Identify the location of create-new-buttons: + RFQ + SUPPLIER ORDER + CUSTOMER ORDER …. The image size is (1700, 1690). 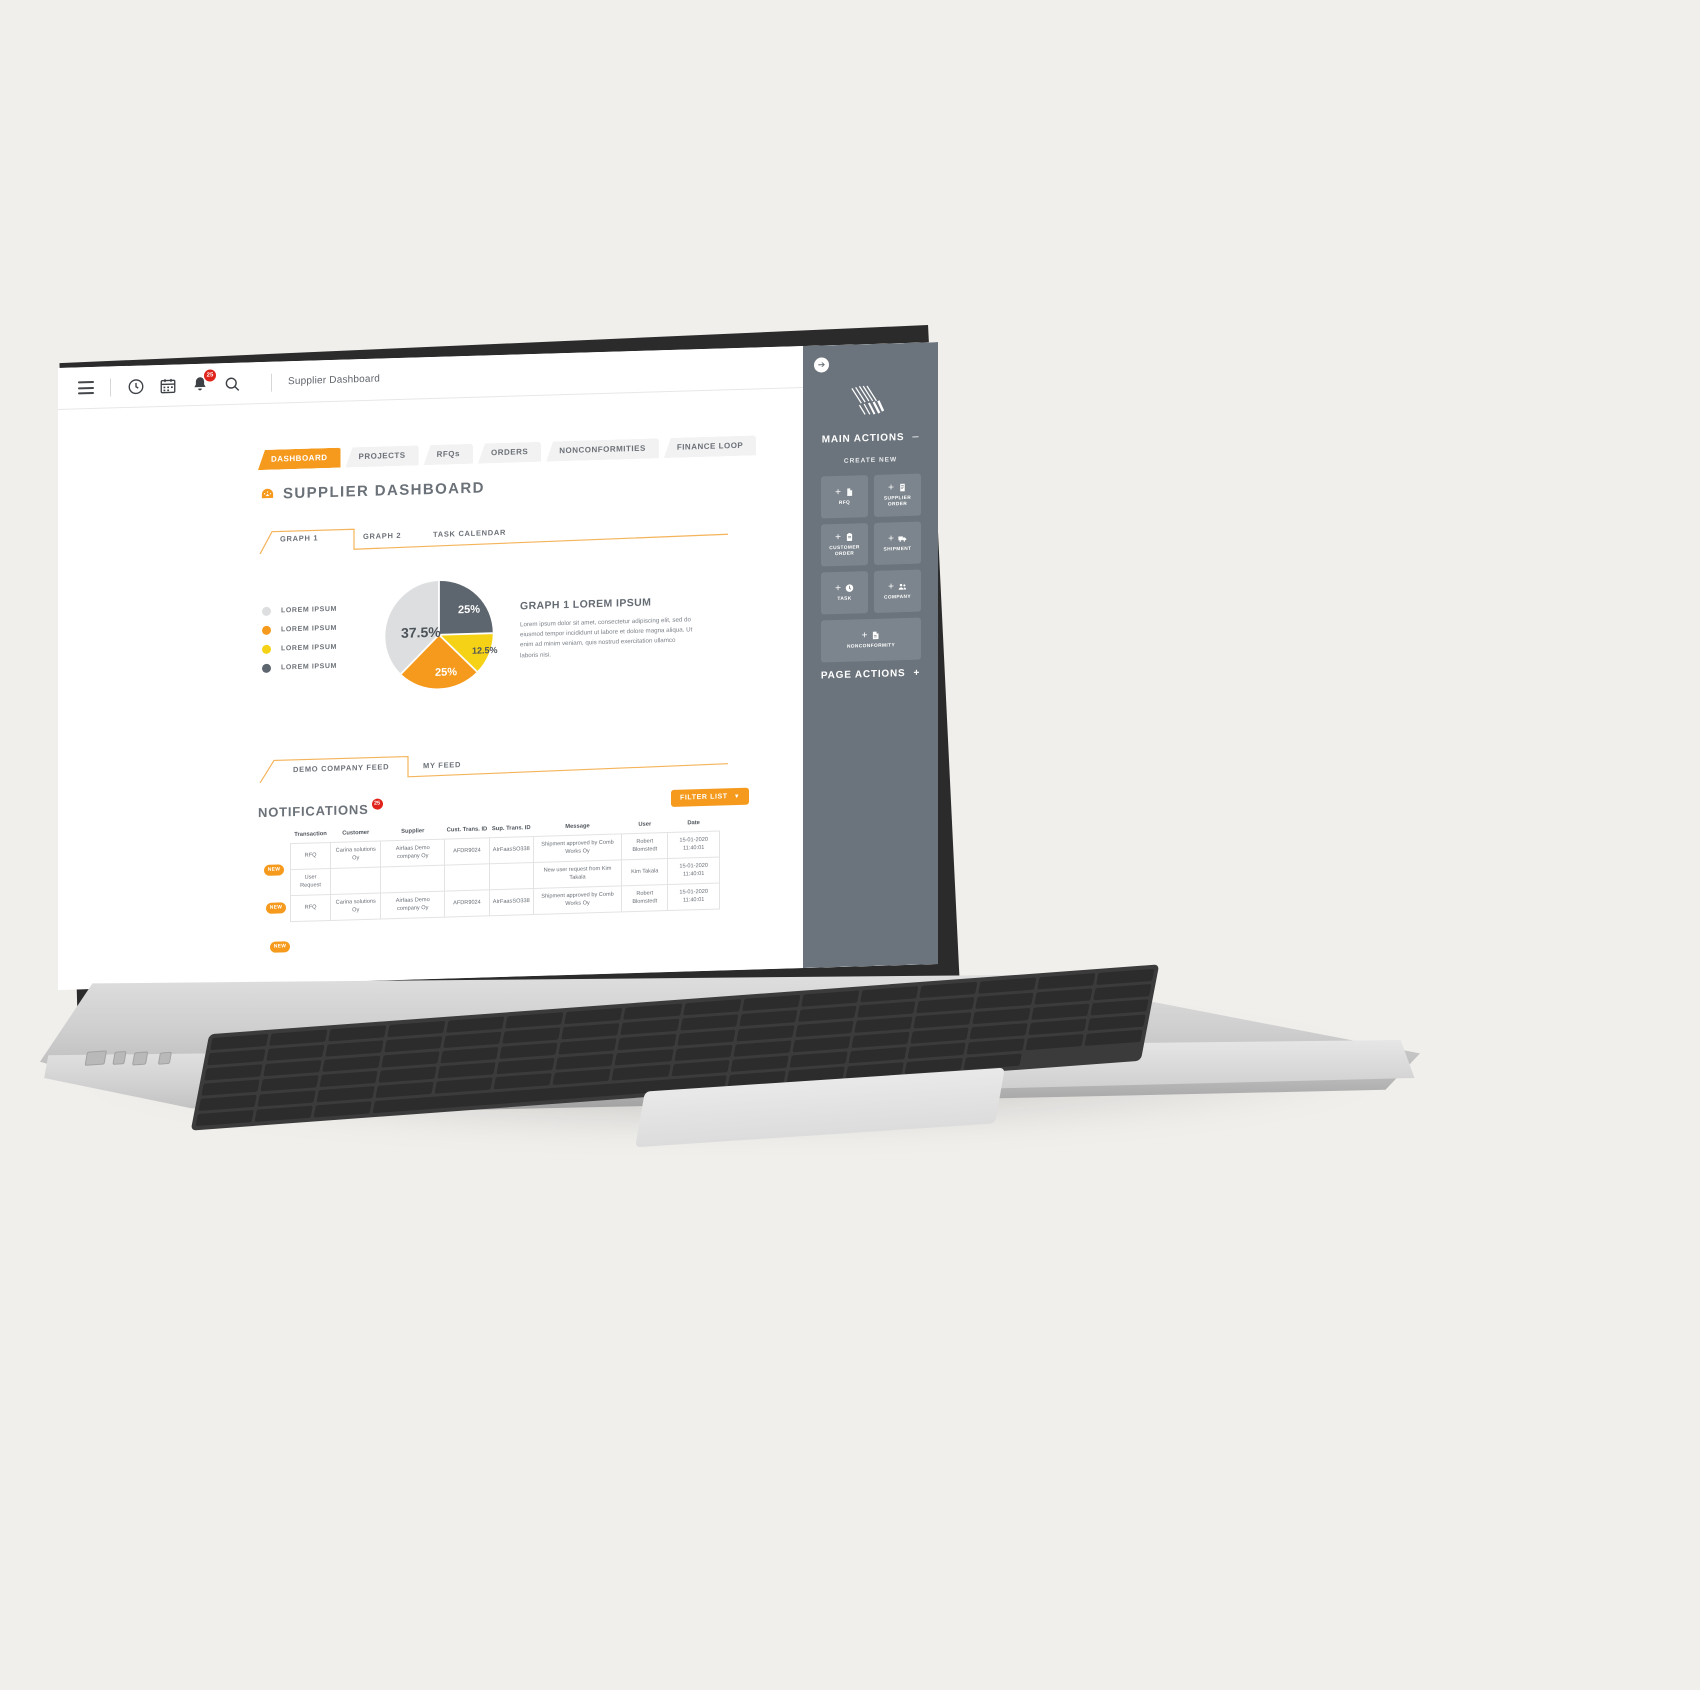
(871, 568).